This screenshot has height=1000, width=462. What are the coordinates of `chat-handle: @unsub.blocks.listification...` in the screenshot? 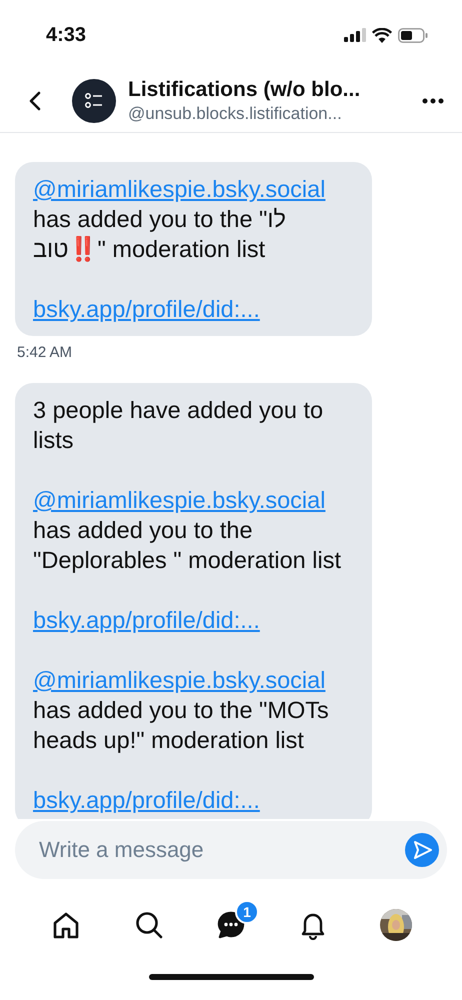 It's located at (235, 114).